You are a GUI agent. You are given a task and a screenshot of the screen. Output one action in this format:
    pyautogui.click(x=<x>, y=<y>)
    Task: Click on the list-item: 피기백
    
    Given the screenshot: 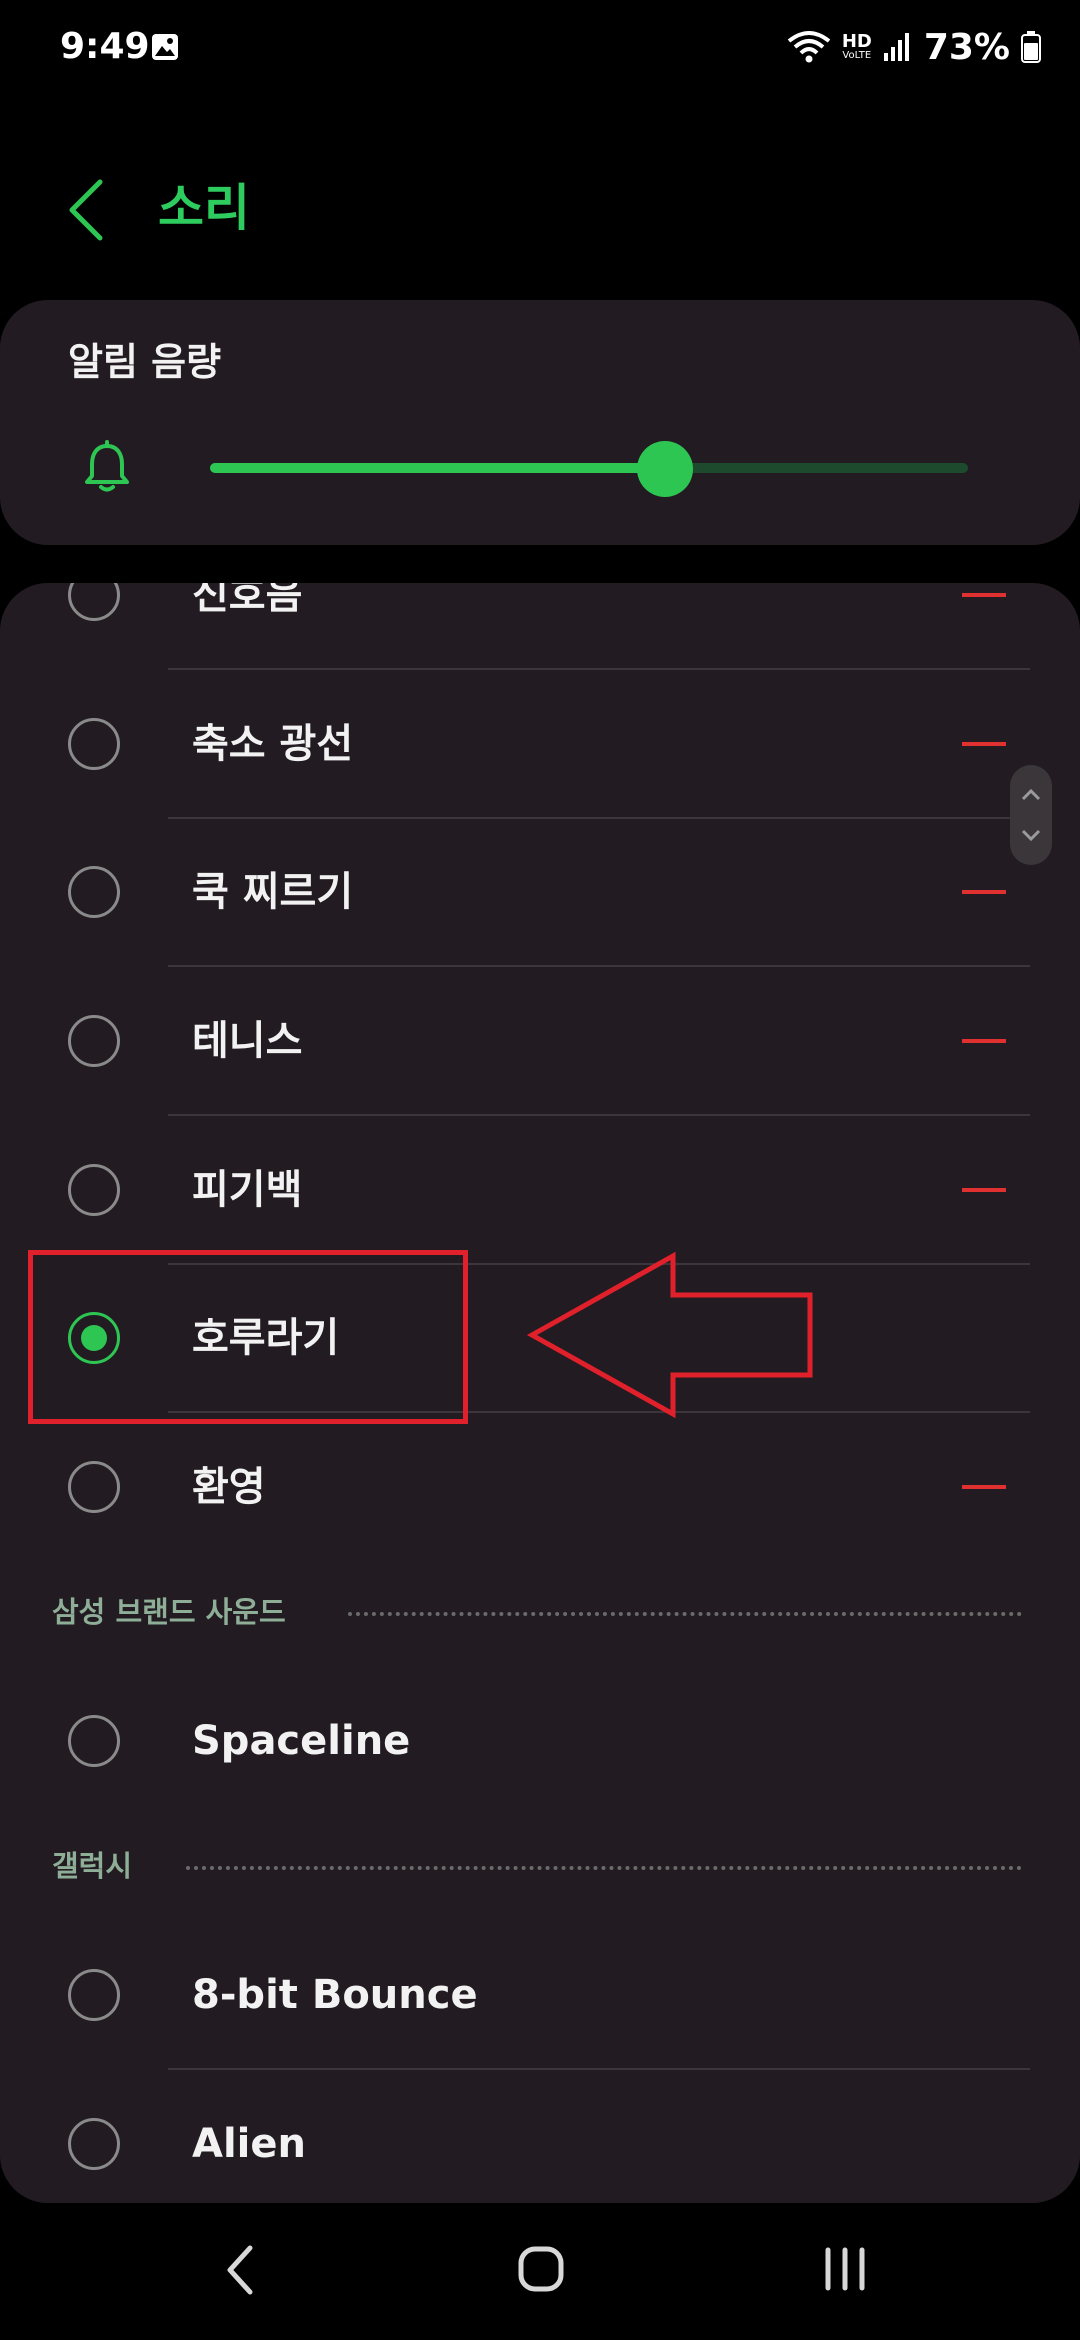 What is the action you would take?
    pyautogui.click(x=540, y=1190)
    